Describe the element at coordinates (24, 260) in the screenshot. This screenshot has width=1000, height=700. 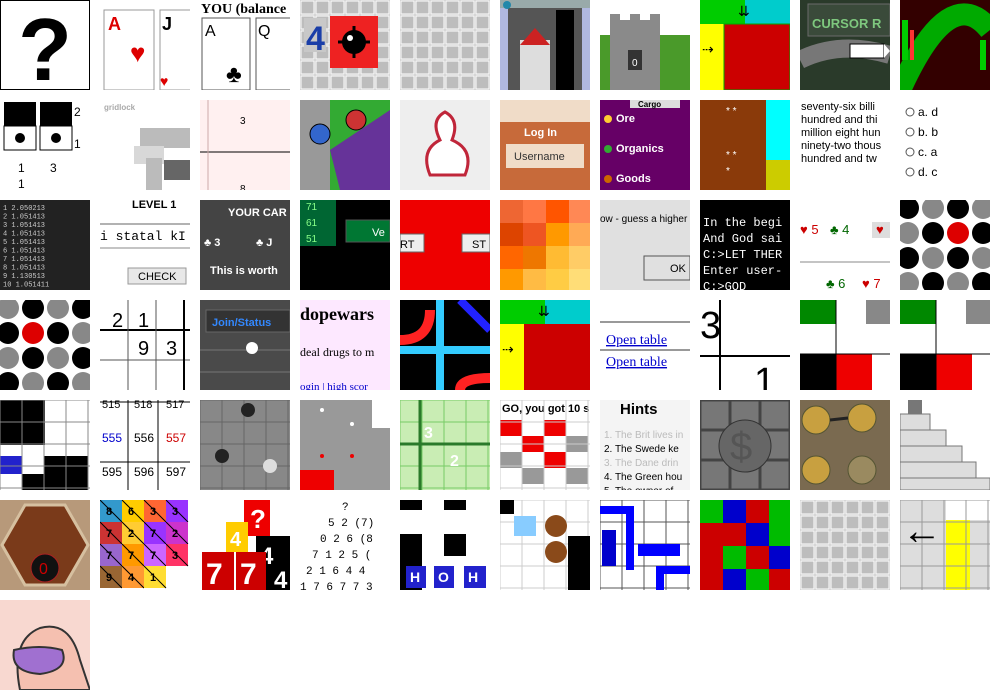
I see `tile-text: 7 1.051413` at that location.